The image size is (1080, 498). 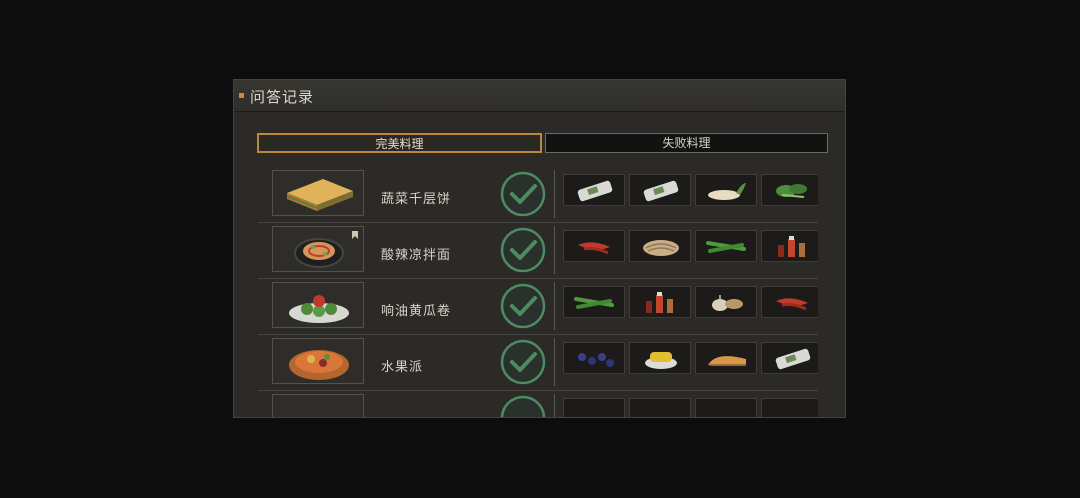 What do you see at coordinates (660, 358) in the screenshot?
I see `corn-icon` at bounding box center [660, 358].